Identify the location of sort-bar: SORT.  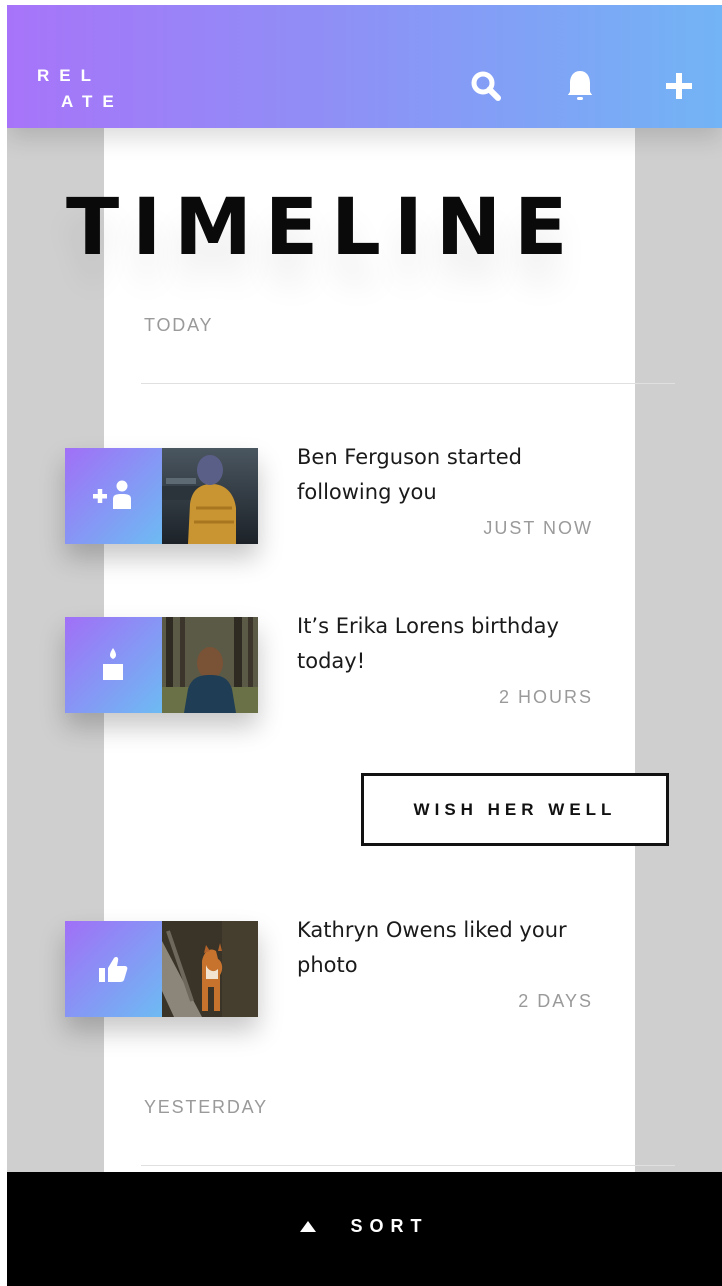
(364, 1229).